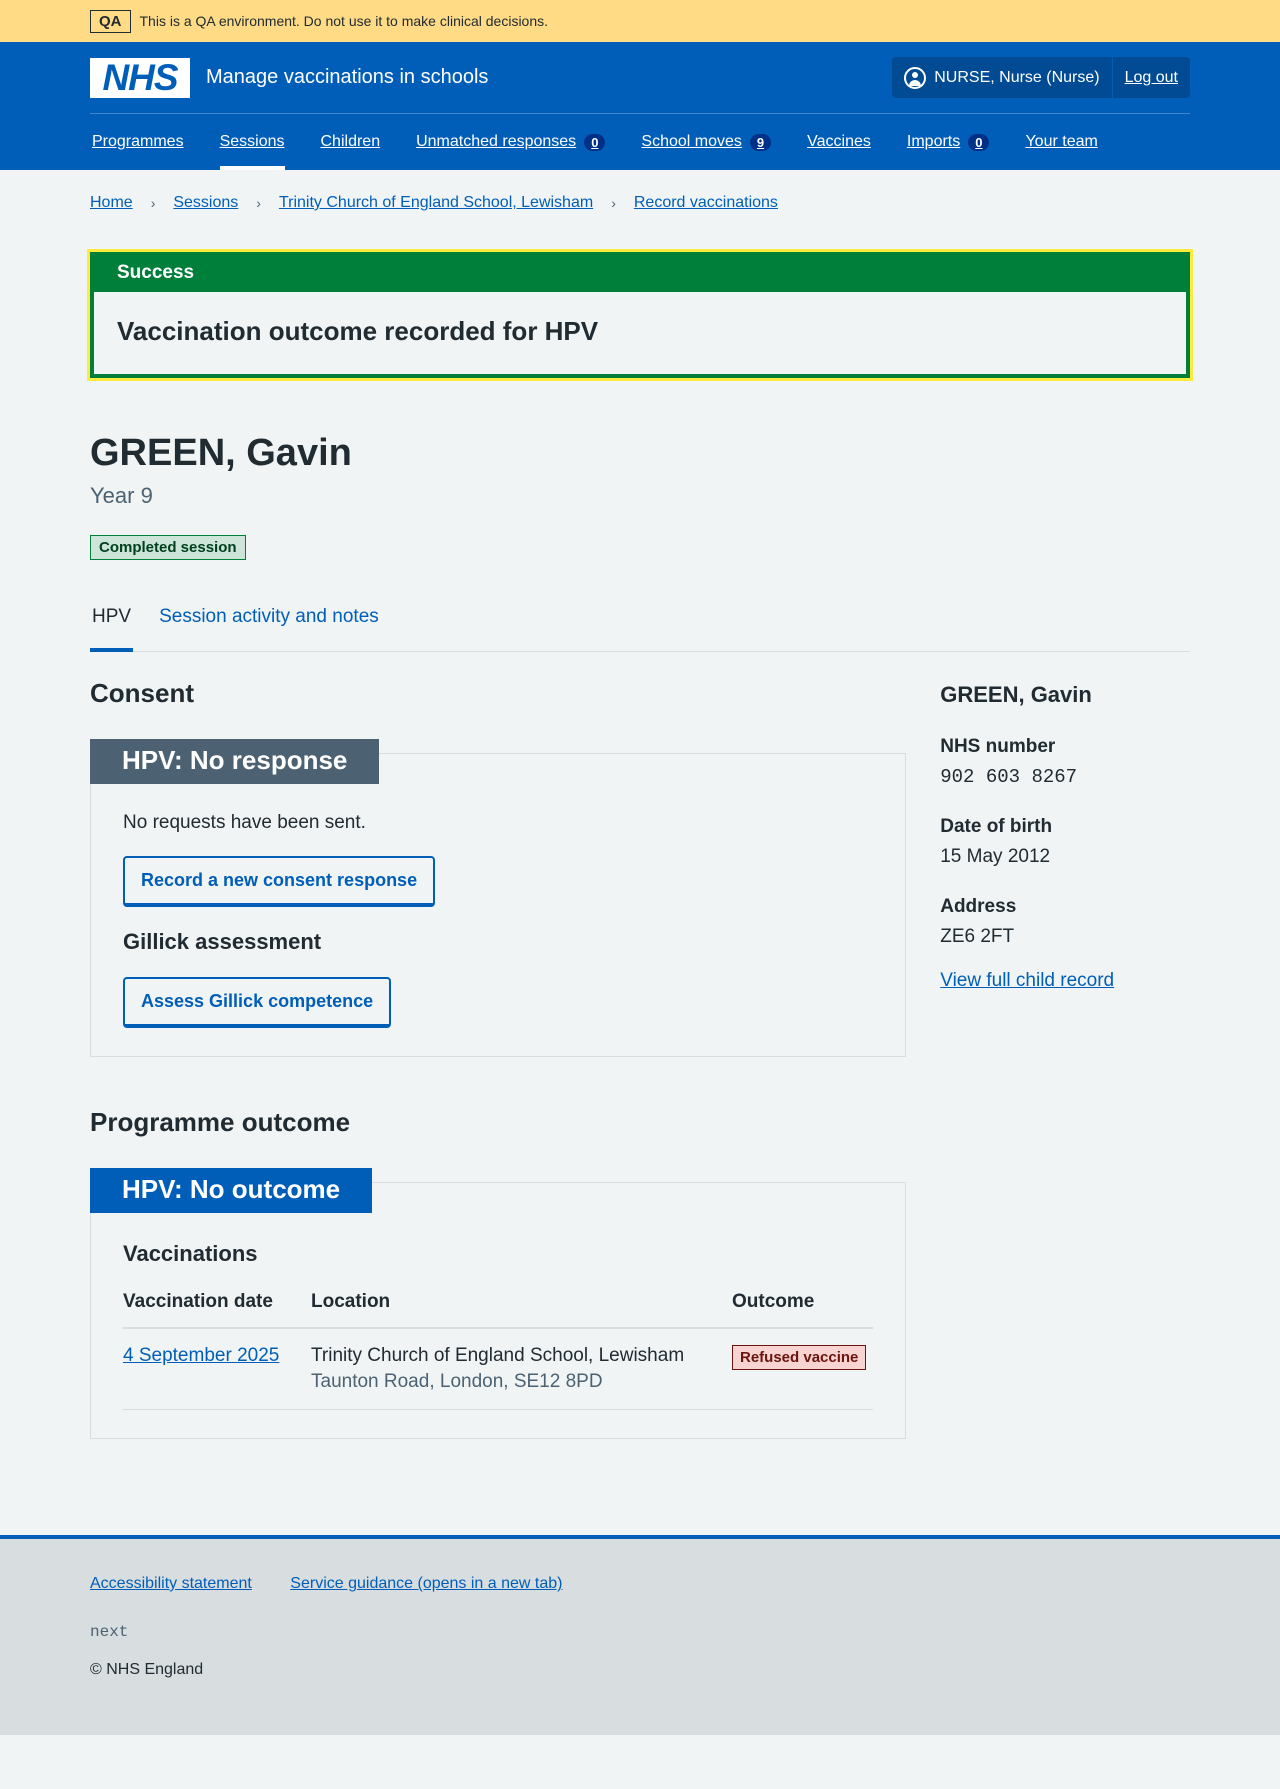 The height and width of the screenshot is (1789, 1280). Describe the element at coordinates (358, 331) in the screenshot. I see `success-banner-message: Vaccination outcome recorded for HPV` at that location.